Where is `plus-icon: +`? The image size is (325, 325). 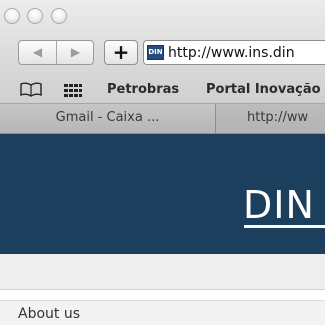 plus-icon: + is located at coordinates (121, 52).